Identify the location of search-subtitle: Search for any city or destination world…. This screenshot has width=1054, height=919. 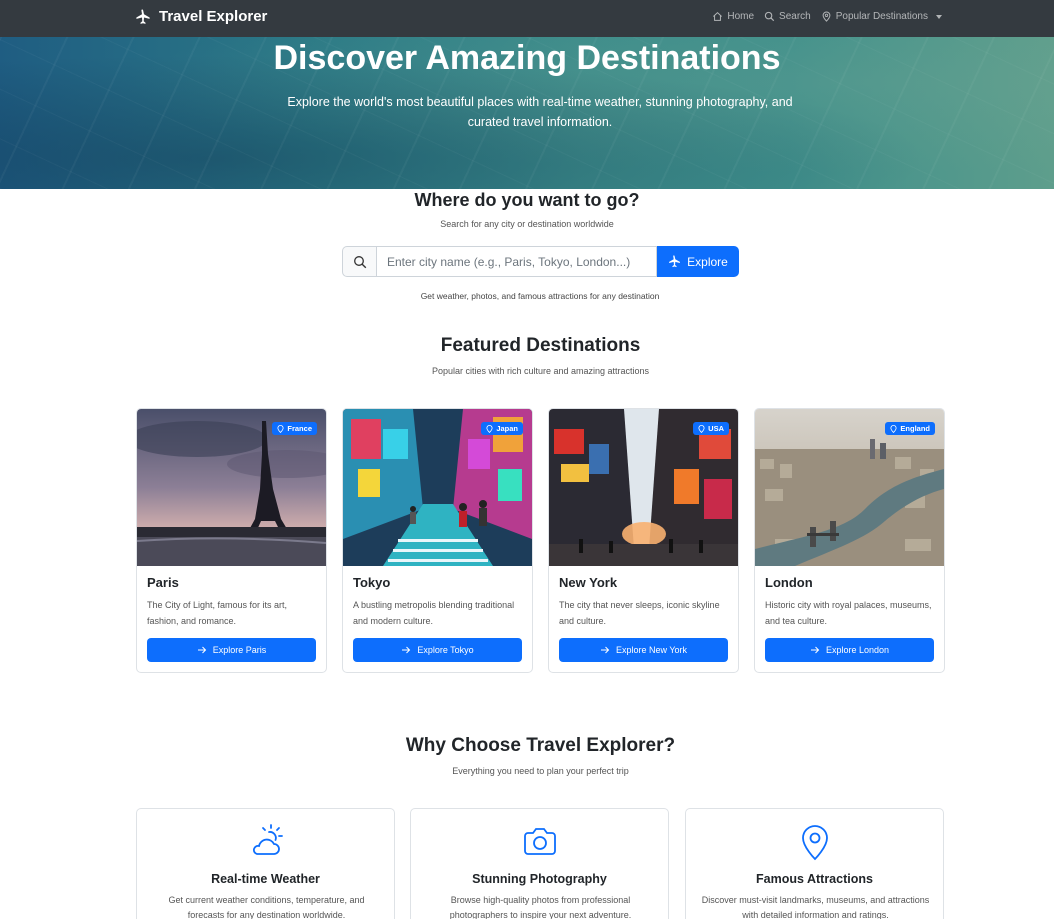
(527, 224).